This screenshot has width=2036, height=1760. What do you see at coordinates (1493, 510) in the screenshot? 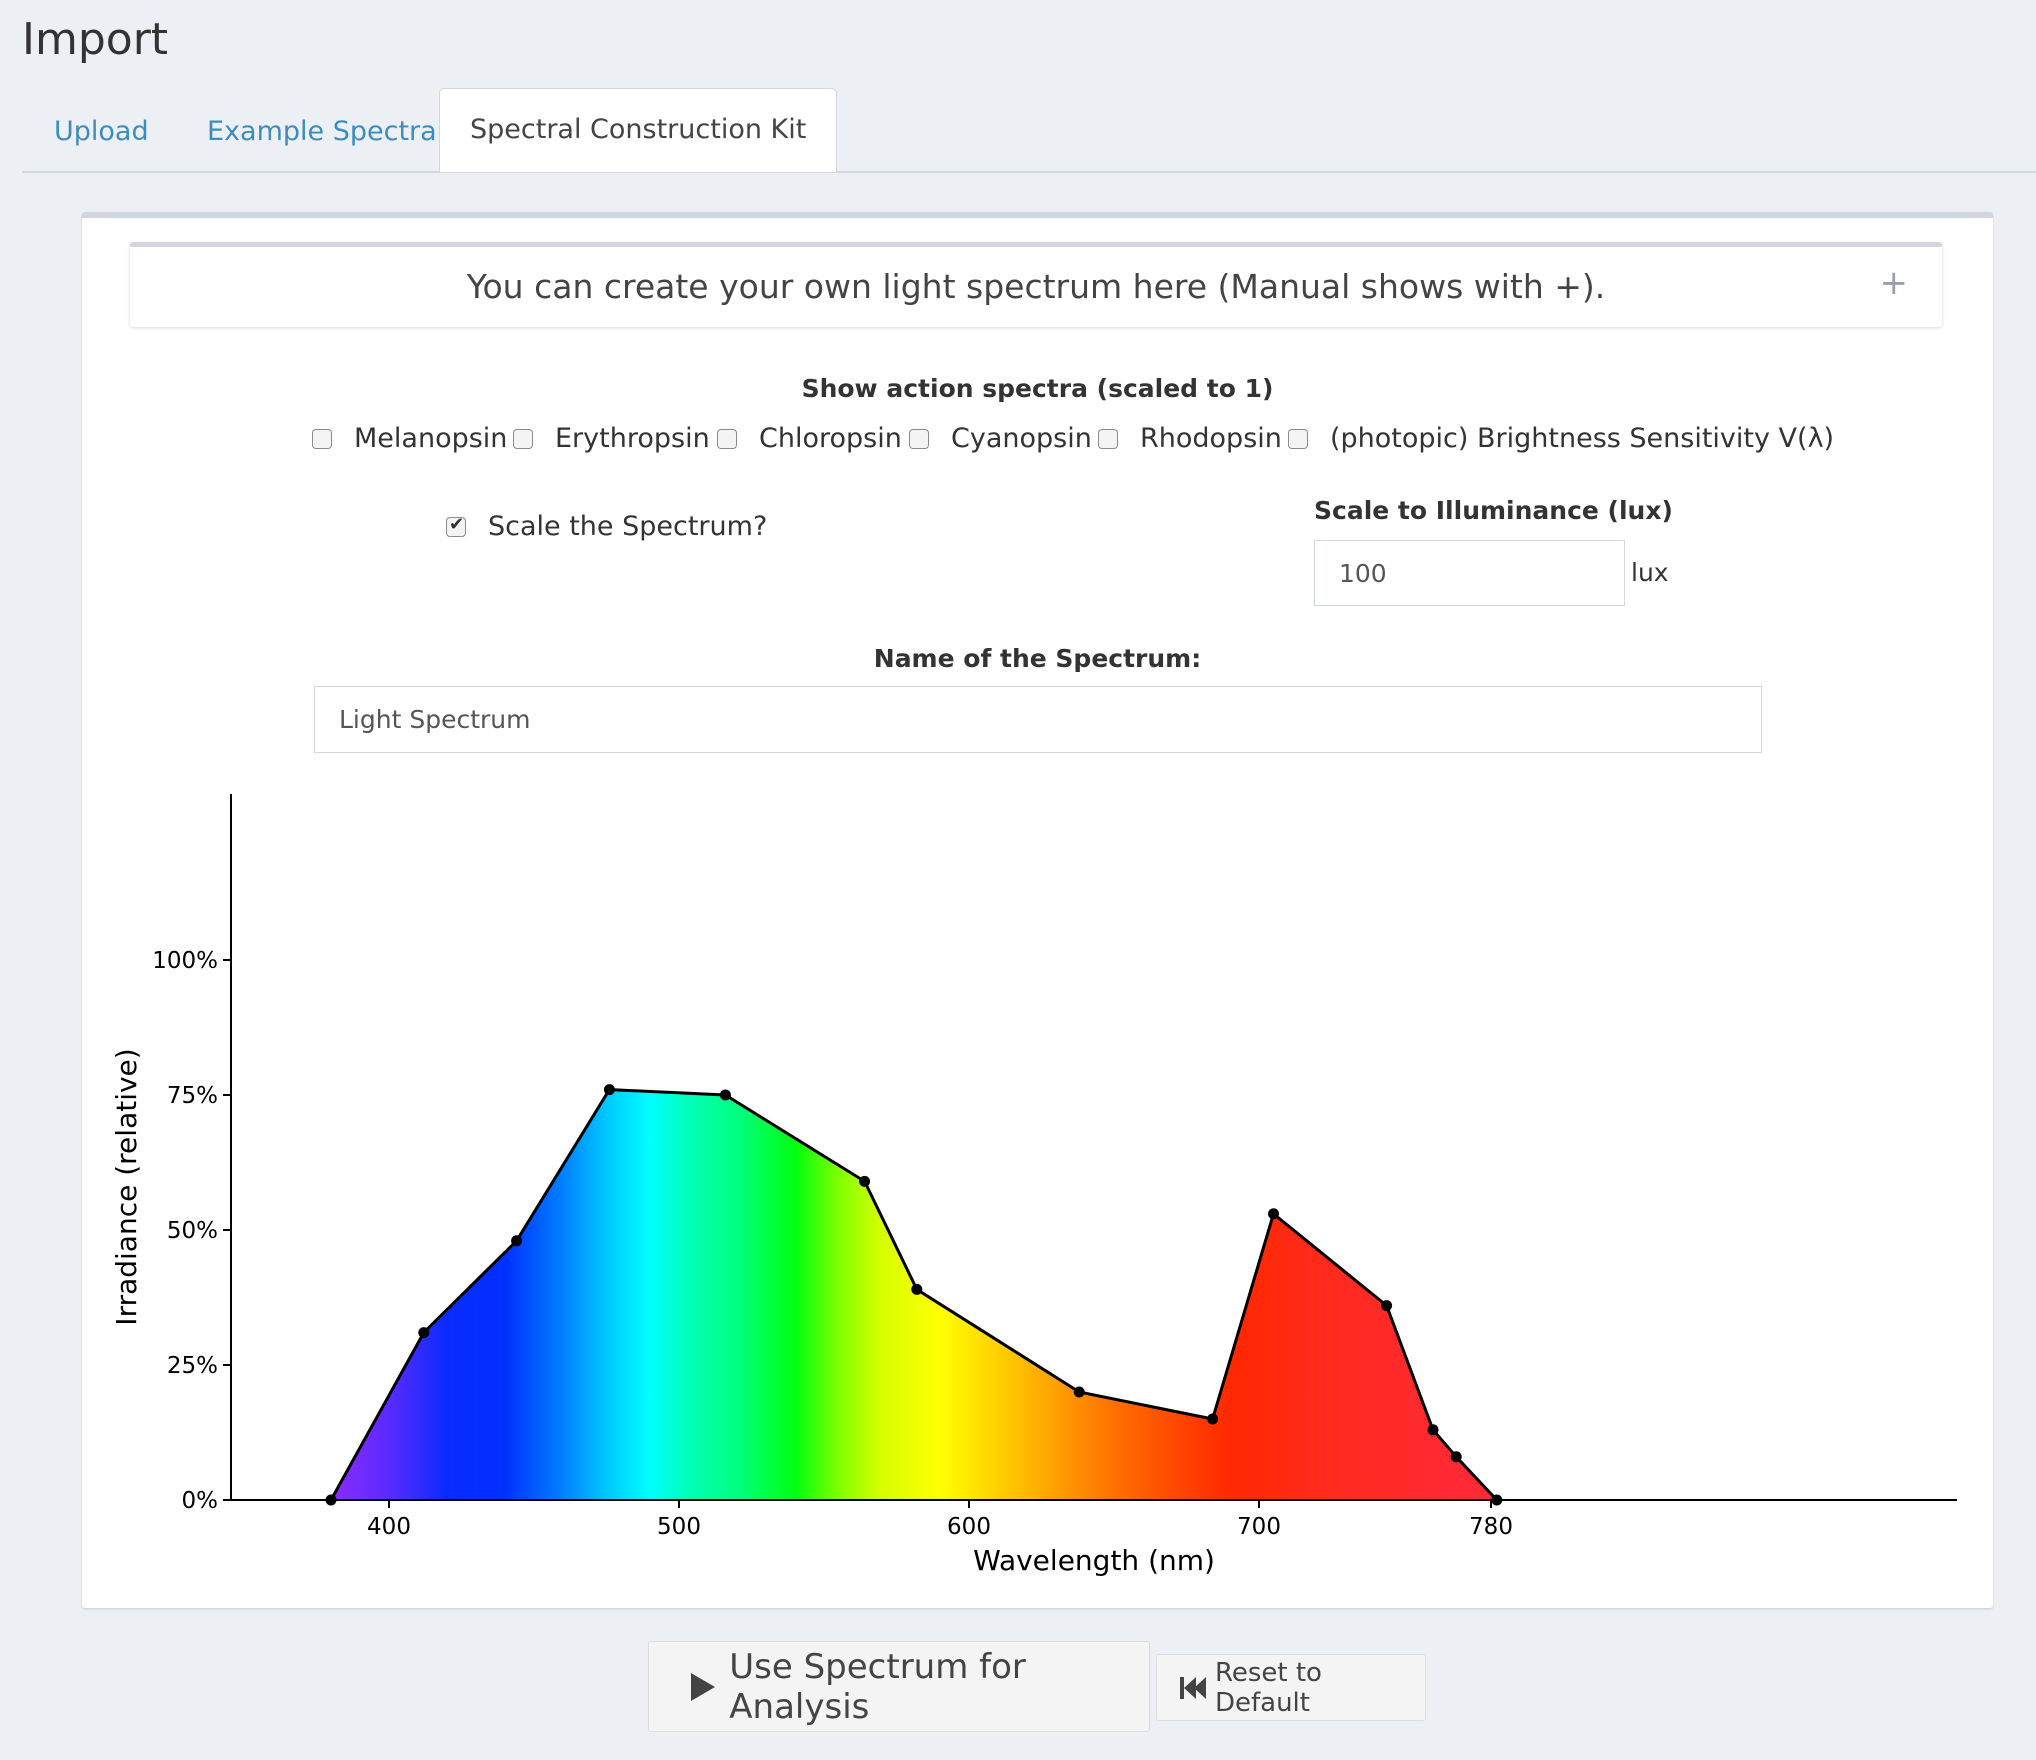
I see `illuminance-label: Scale to Illuminance (lux)` at bounding box center [1493, 510].